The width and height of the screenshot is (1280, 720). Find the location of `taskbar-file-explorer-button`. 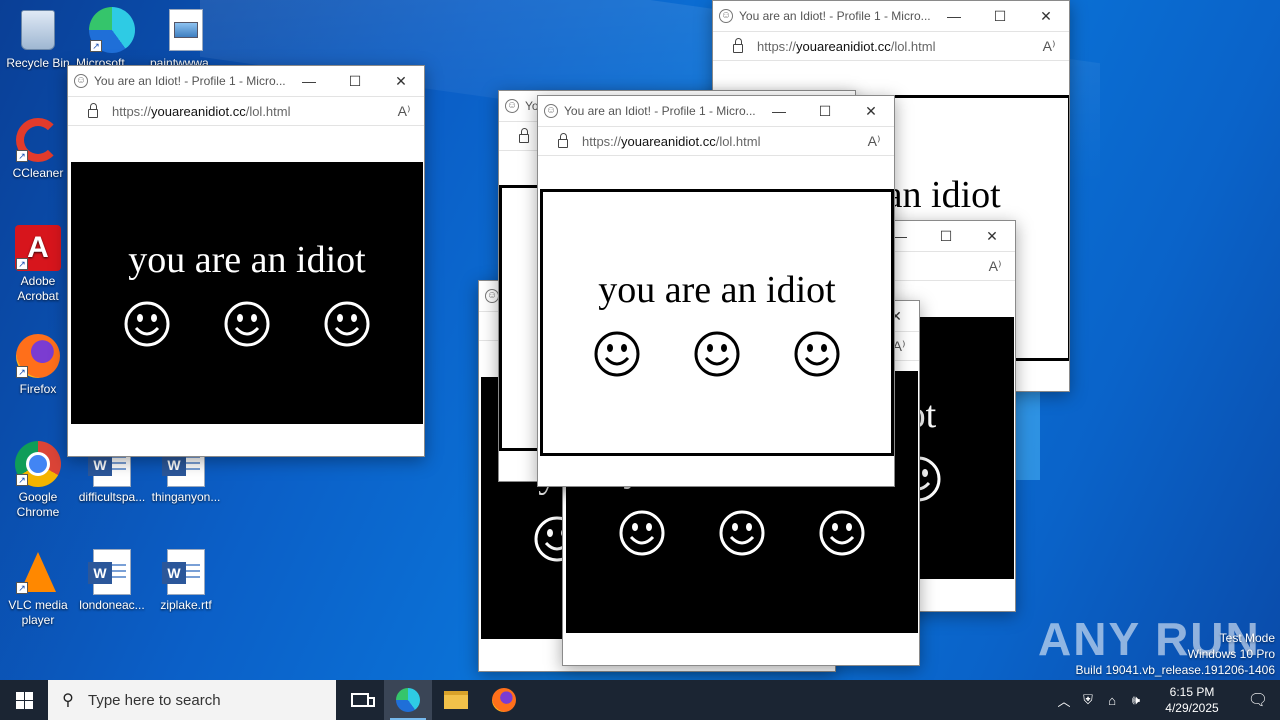

taskbar-file-explorer-button is located at coordinates (456, 700).